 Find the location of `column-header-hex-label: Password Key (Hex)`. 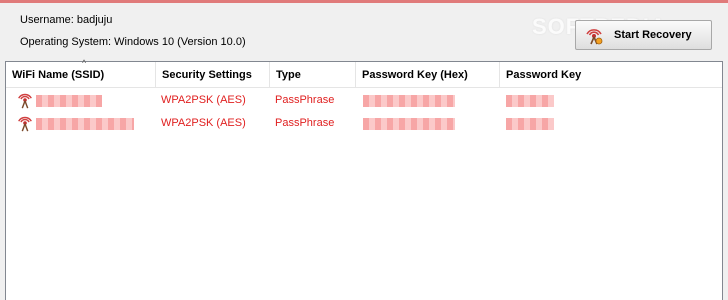

column-header-hex-label: Password Key (Hex) is located at coordinates (415, 75).